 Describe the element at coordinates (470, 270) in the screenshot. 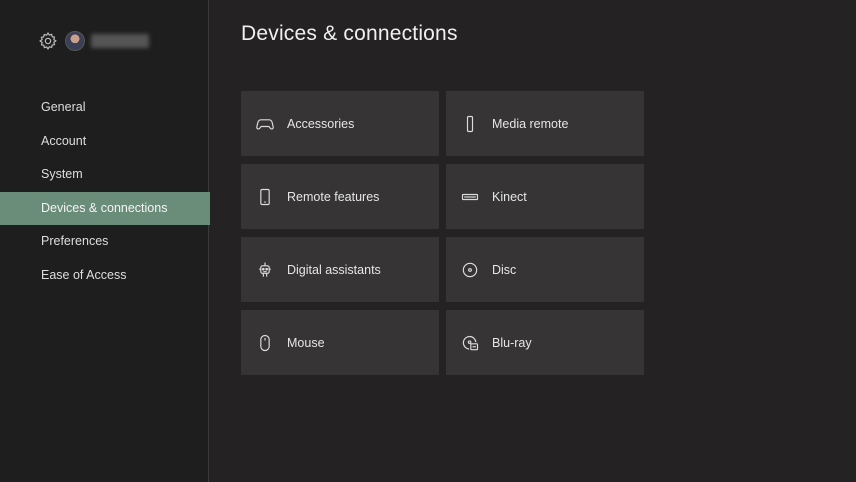

I see `disc-icon` at that location.